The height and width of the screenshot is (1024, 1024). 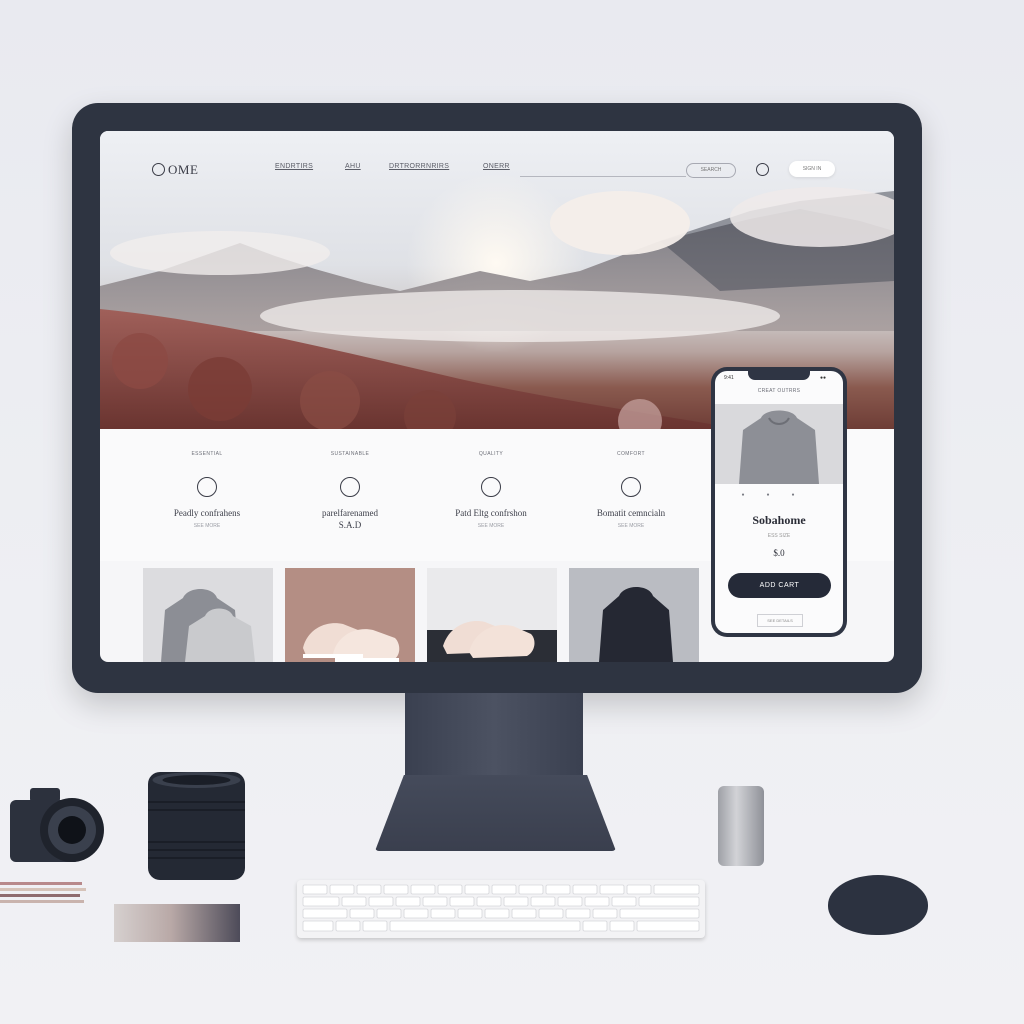 I want to click on phone-details-link: SEE DETAILS, so click(x=780, y=620).